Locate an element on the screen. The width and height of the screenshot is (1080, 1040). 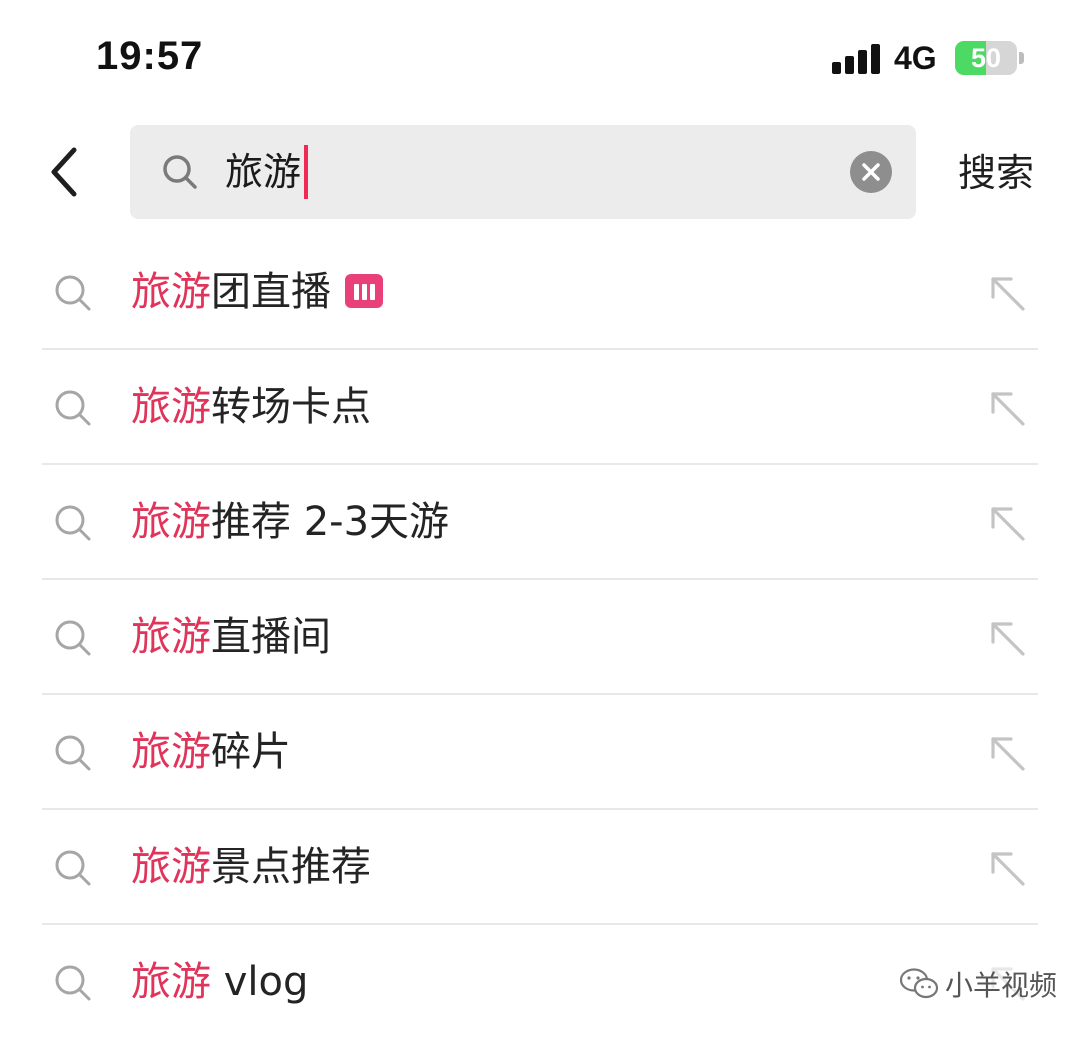
back-button is located at coordinates (65, 172).